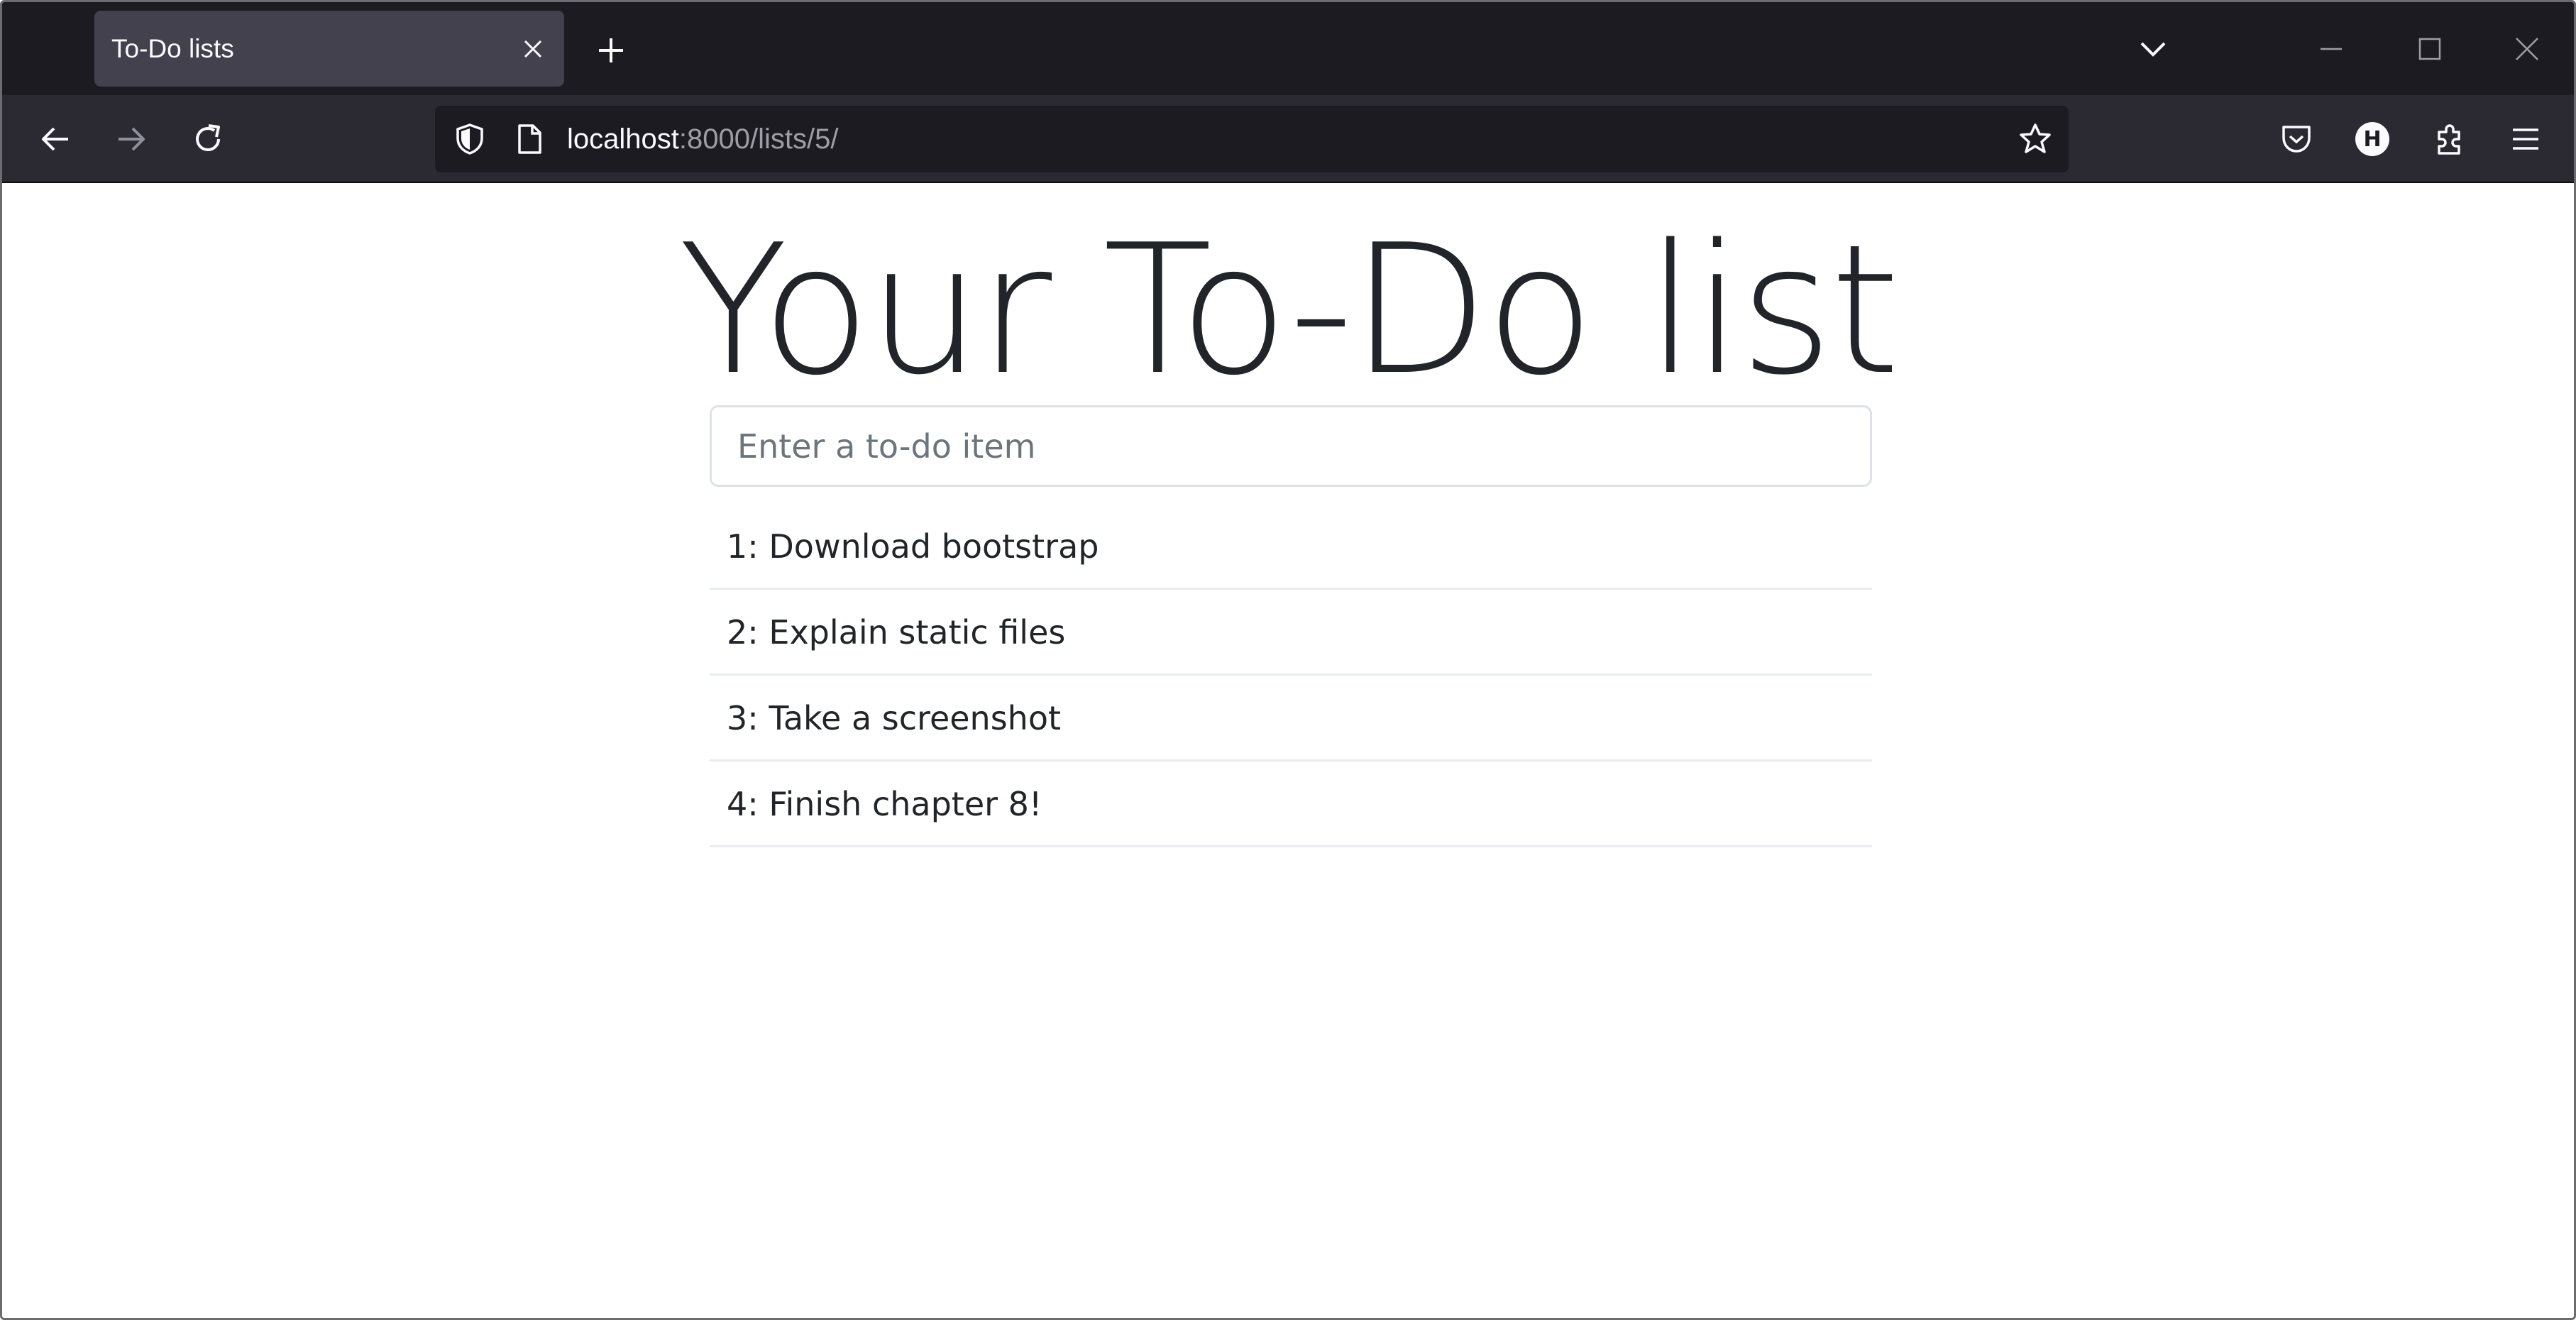 This screenshot has width=2576, height=1320. Describe the element at coordinates (131, 139) in the screenshot. I see `arrow-right-icon` at that location.